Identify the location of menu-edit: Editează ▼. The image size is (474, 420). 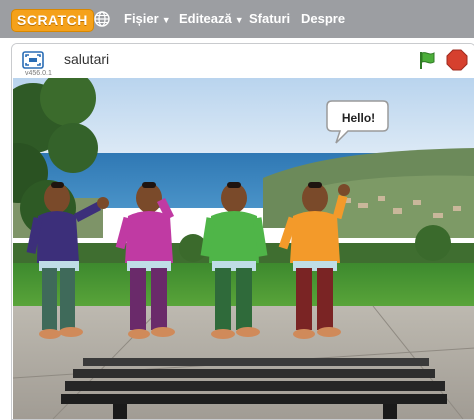
(211, 19).